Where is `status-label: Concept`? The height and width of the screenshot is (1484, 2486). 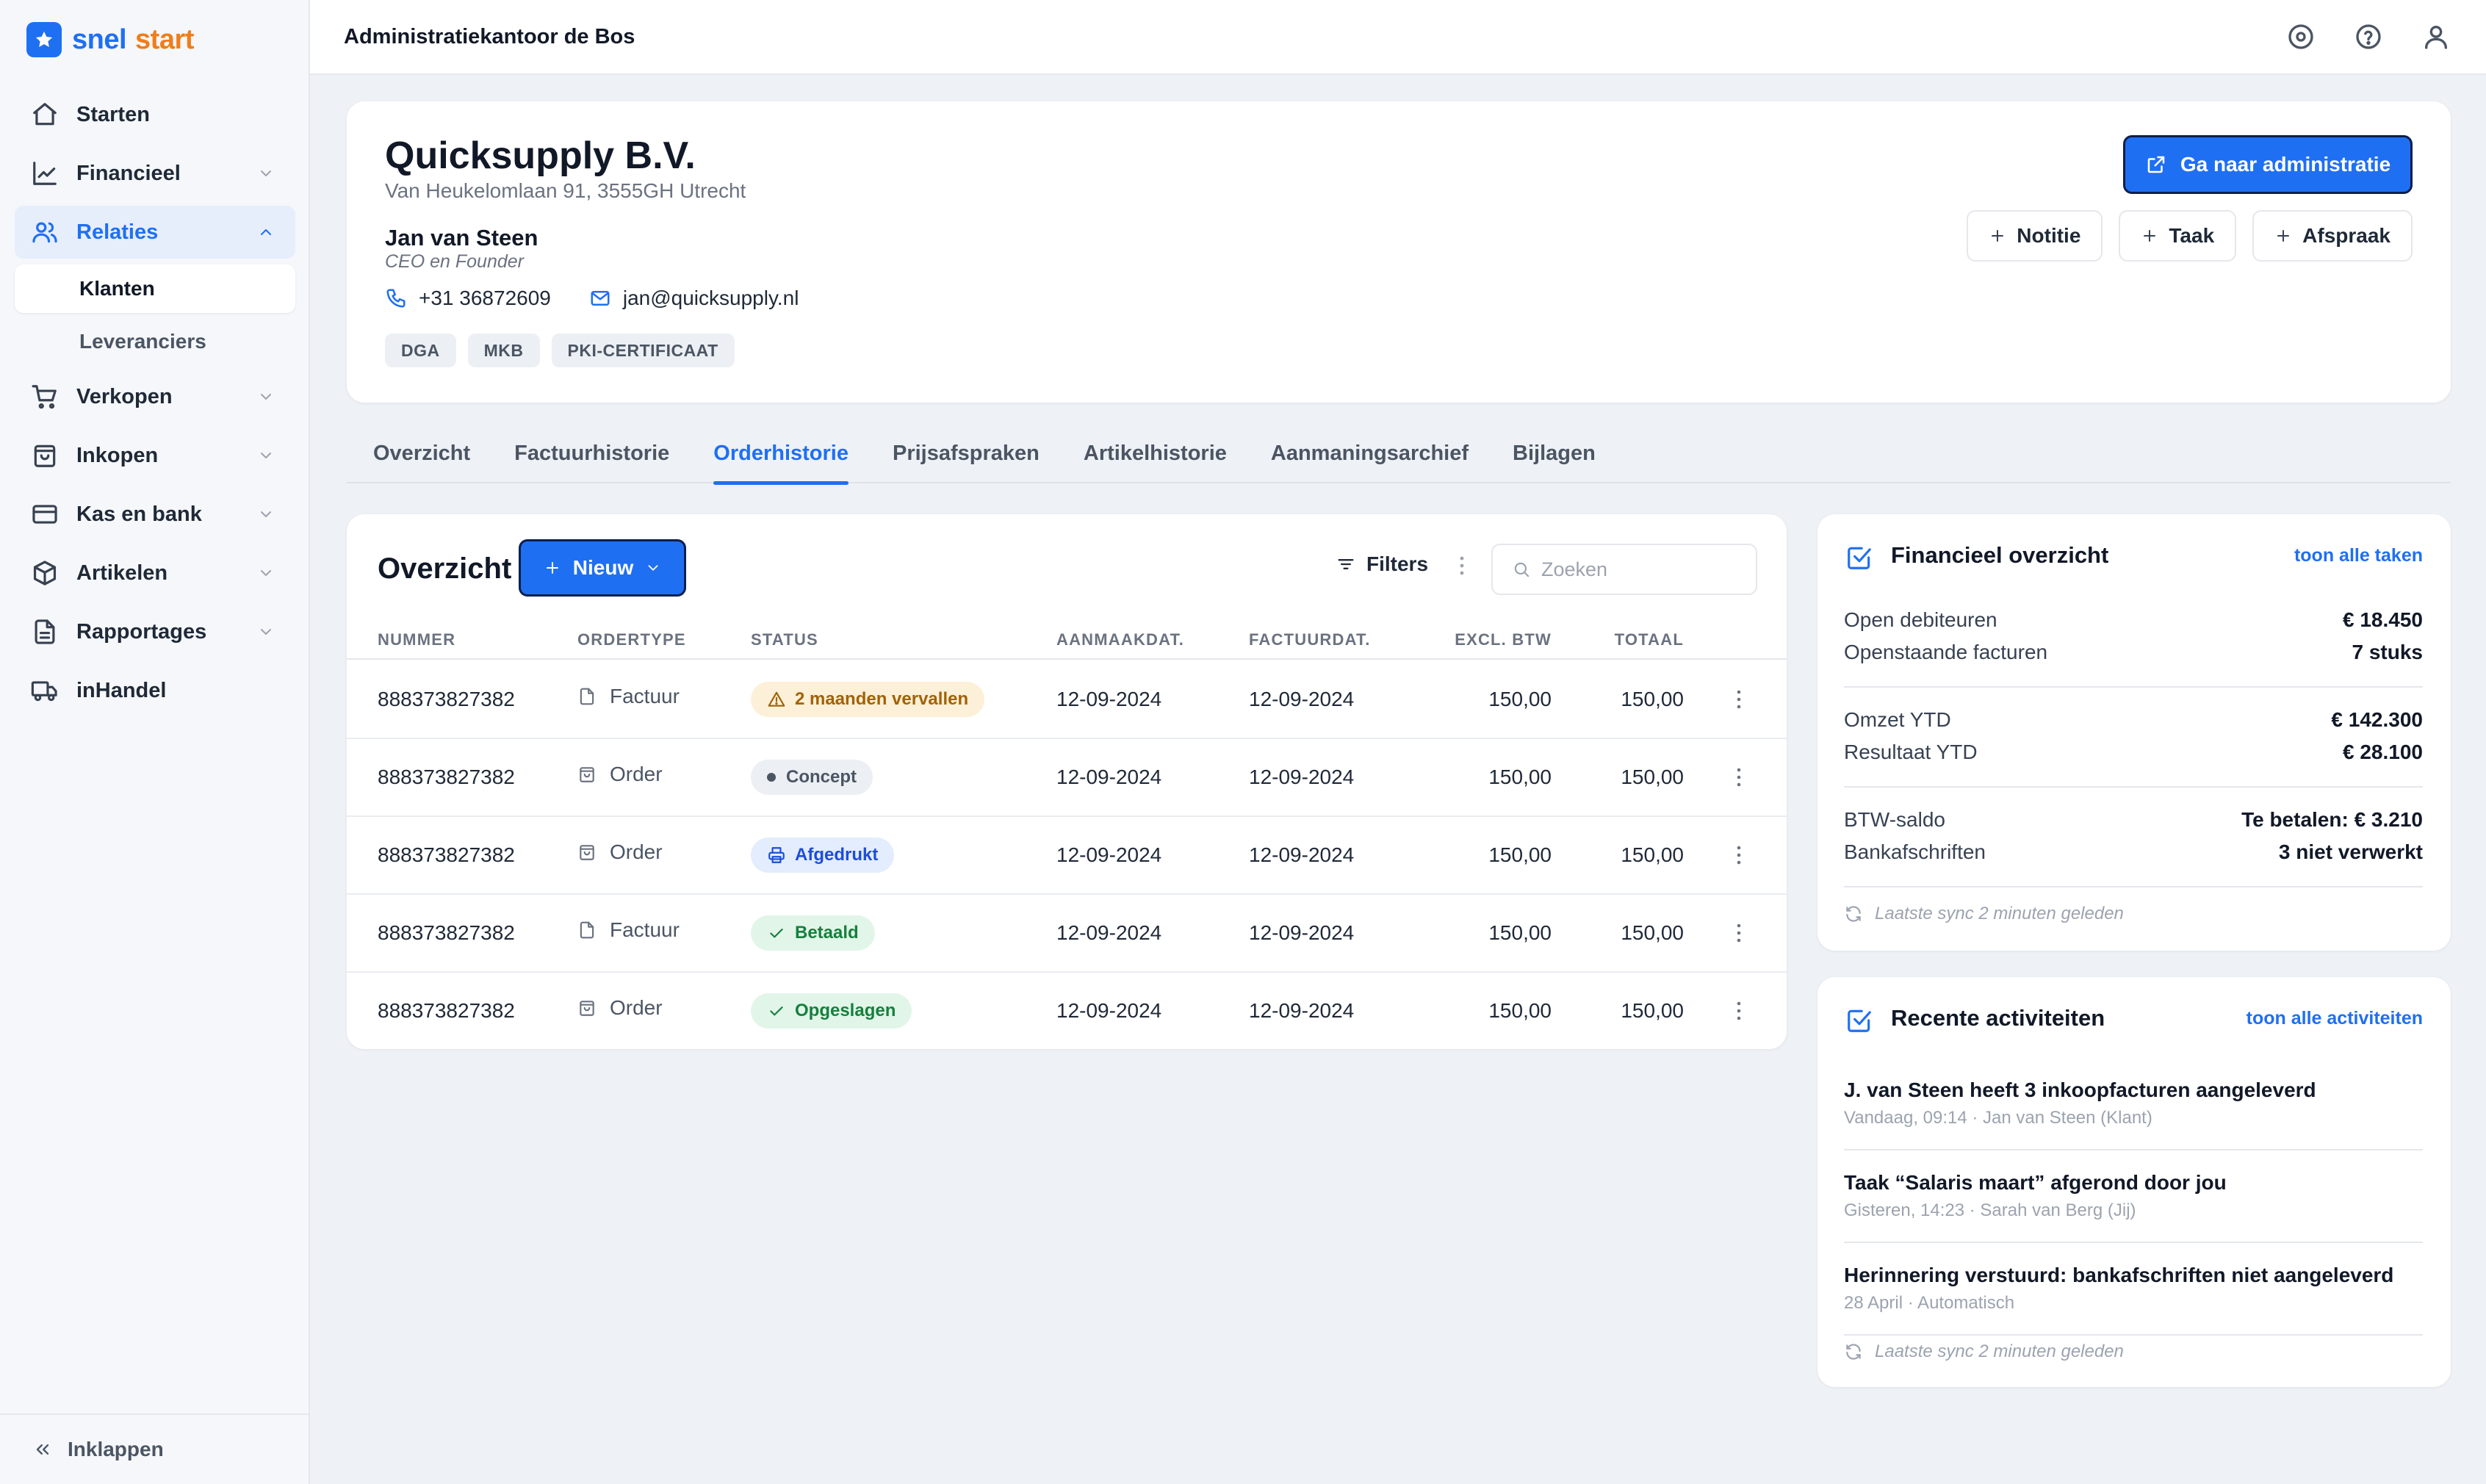
status-label: Concept is located at coordinates (821, 777).